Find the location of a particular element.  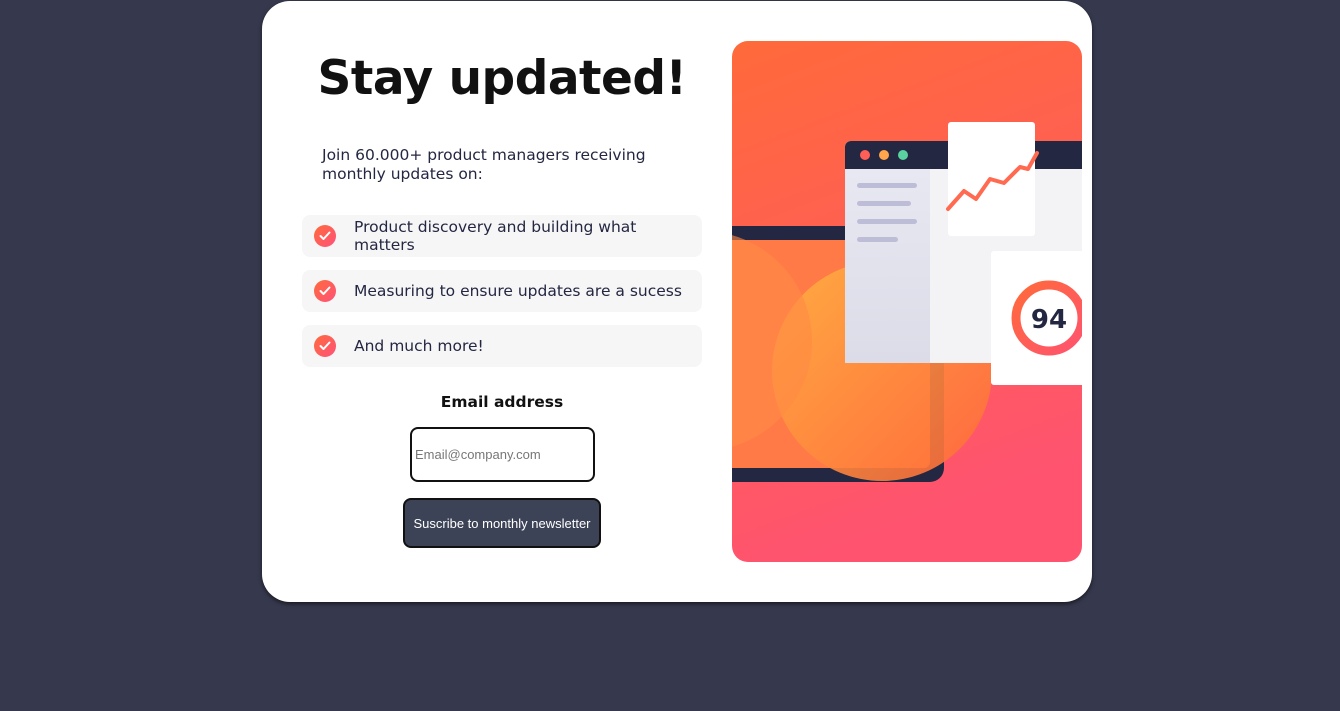

email-label: Email address is located at coordinates (502, 402).